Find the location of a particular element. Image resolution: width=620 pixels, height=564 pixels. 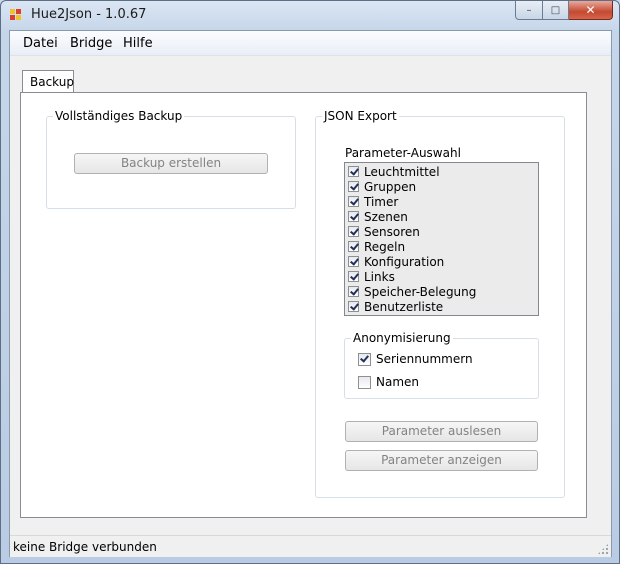

names-checkbox is located at coordinates (364, 382).